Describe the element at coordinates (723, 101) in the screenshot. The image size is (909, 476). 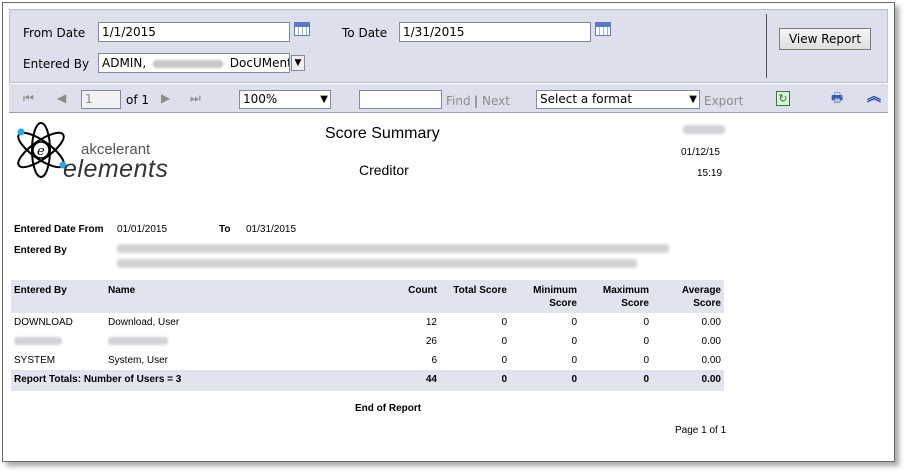
I see `export-link: Export` at that location.